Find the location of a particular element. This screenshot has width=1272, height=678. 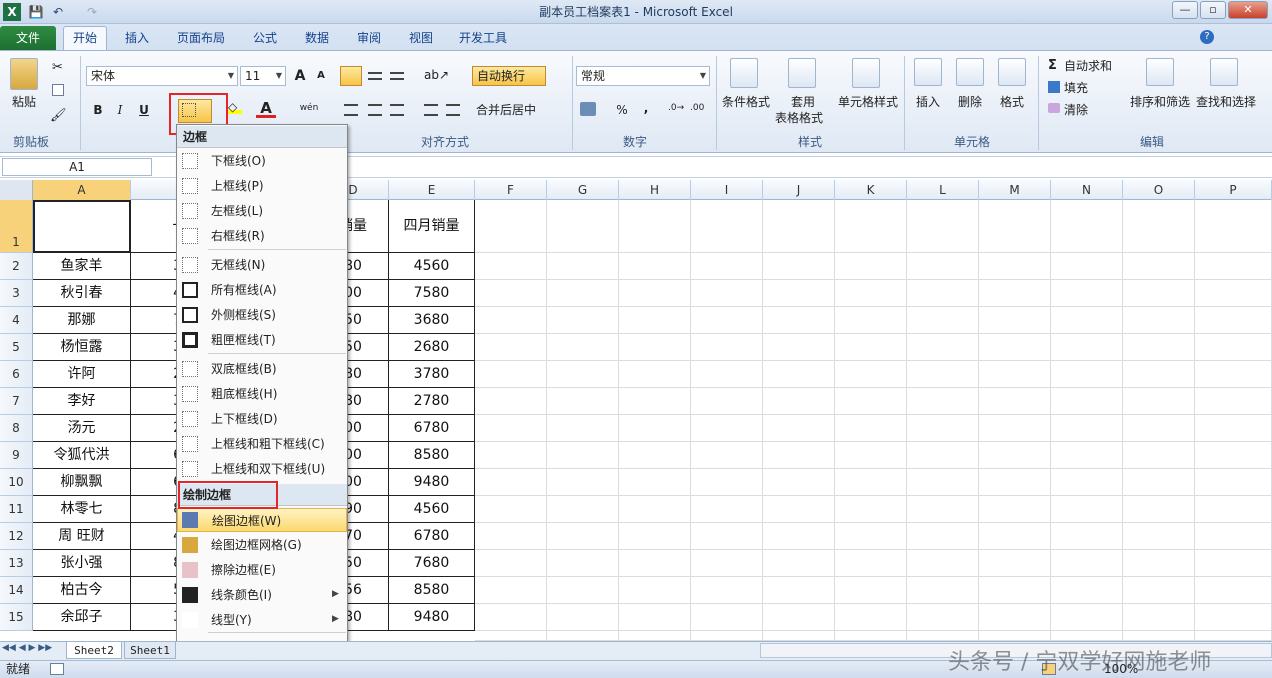

underline-button: U is located at coordinates (144, 110).